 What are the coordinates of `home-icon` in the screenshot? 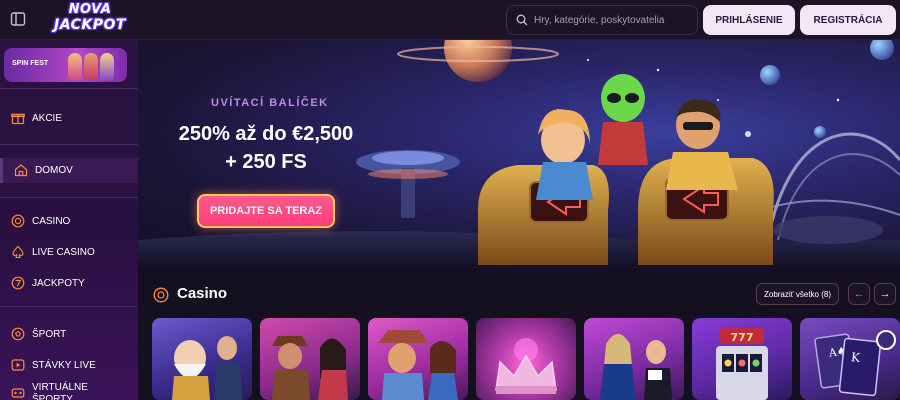 It's located at (21, 170).